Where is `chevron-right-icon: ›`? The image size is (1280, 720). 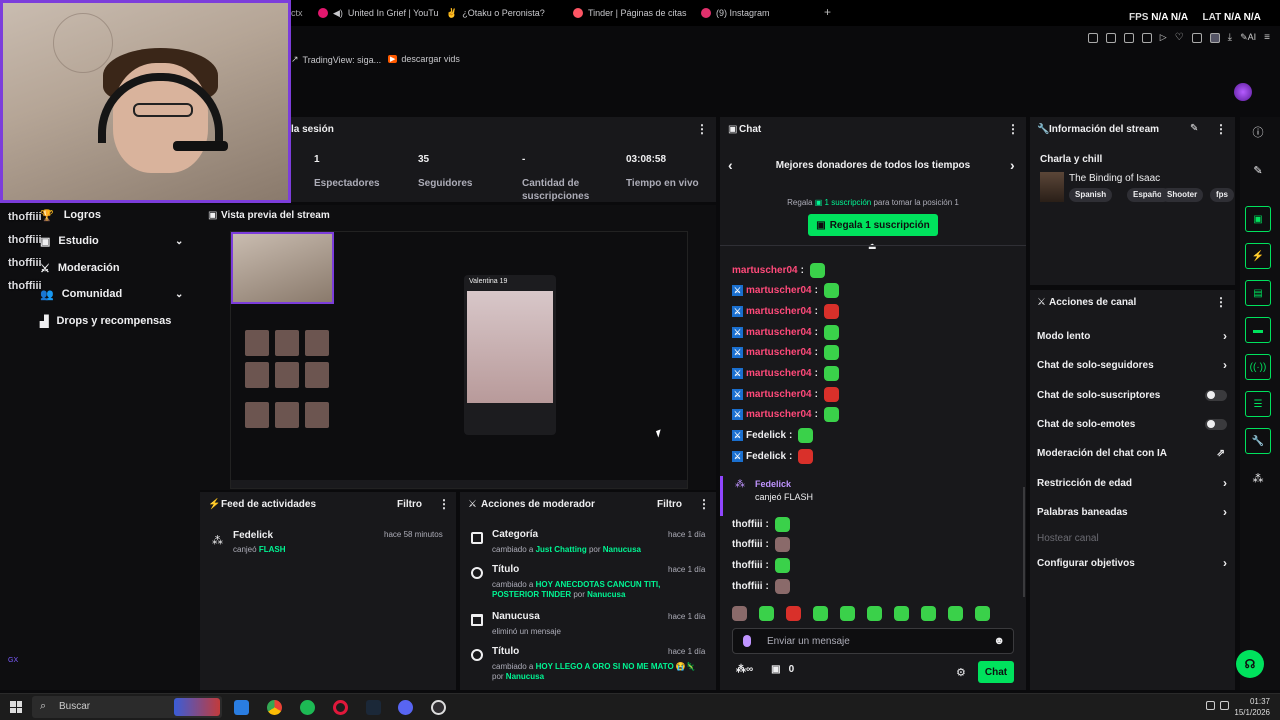 chevron-right-icon: › is located at coordinates (1012, 165).